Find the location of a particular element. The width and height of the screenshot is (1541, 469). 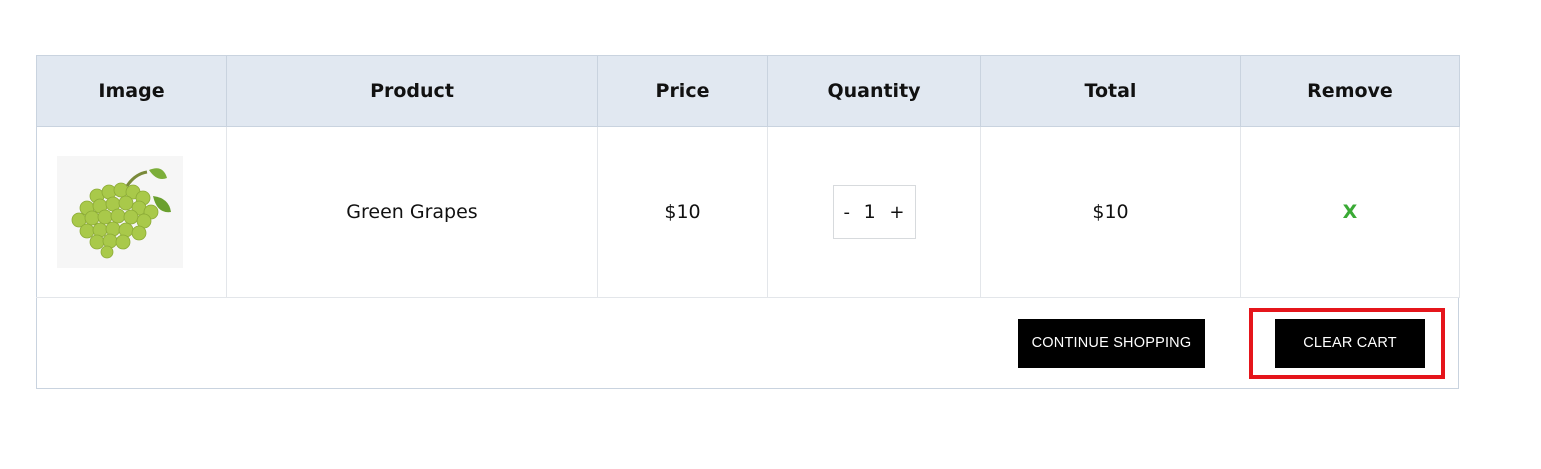

product-image-cell is located at coordinates (131, 212).